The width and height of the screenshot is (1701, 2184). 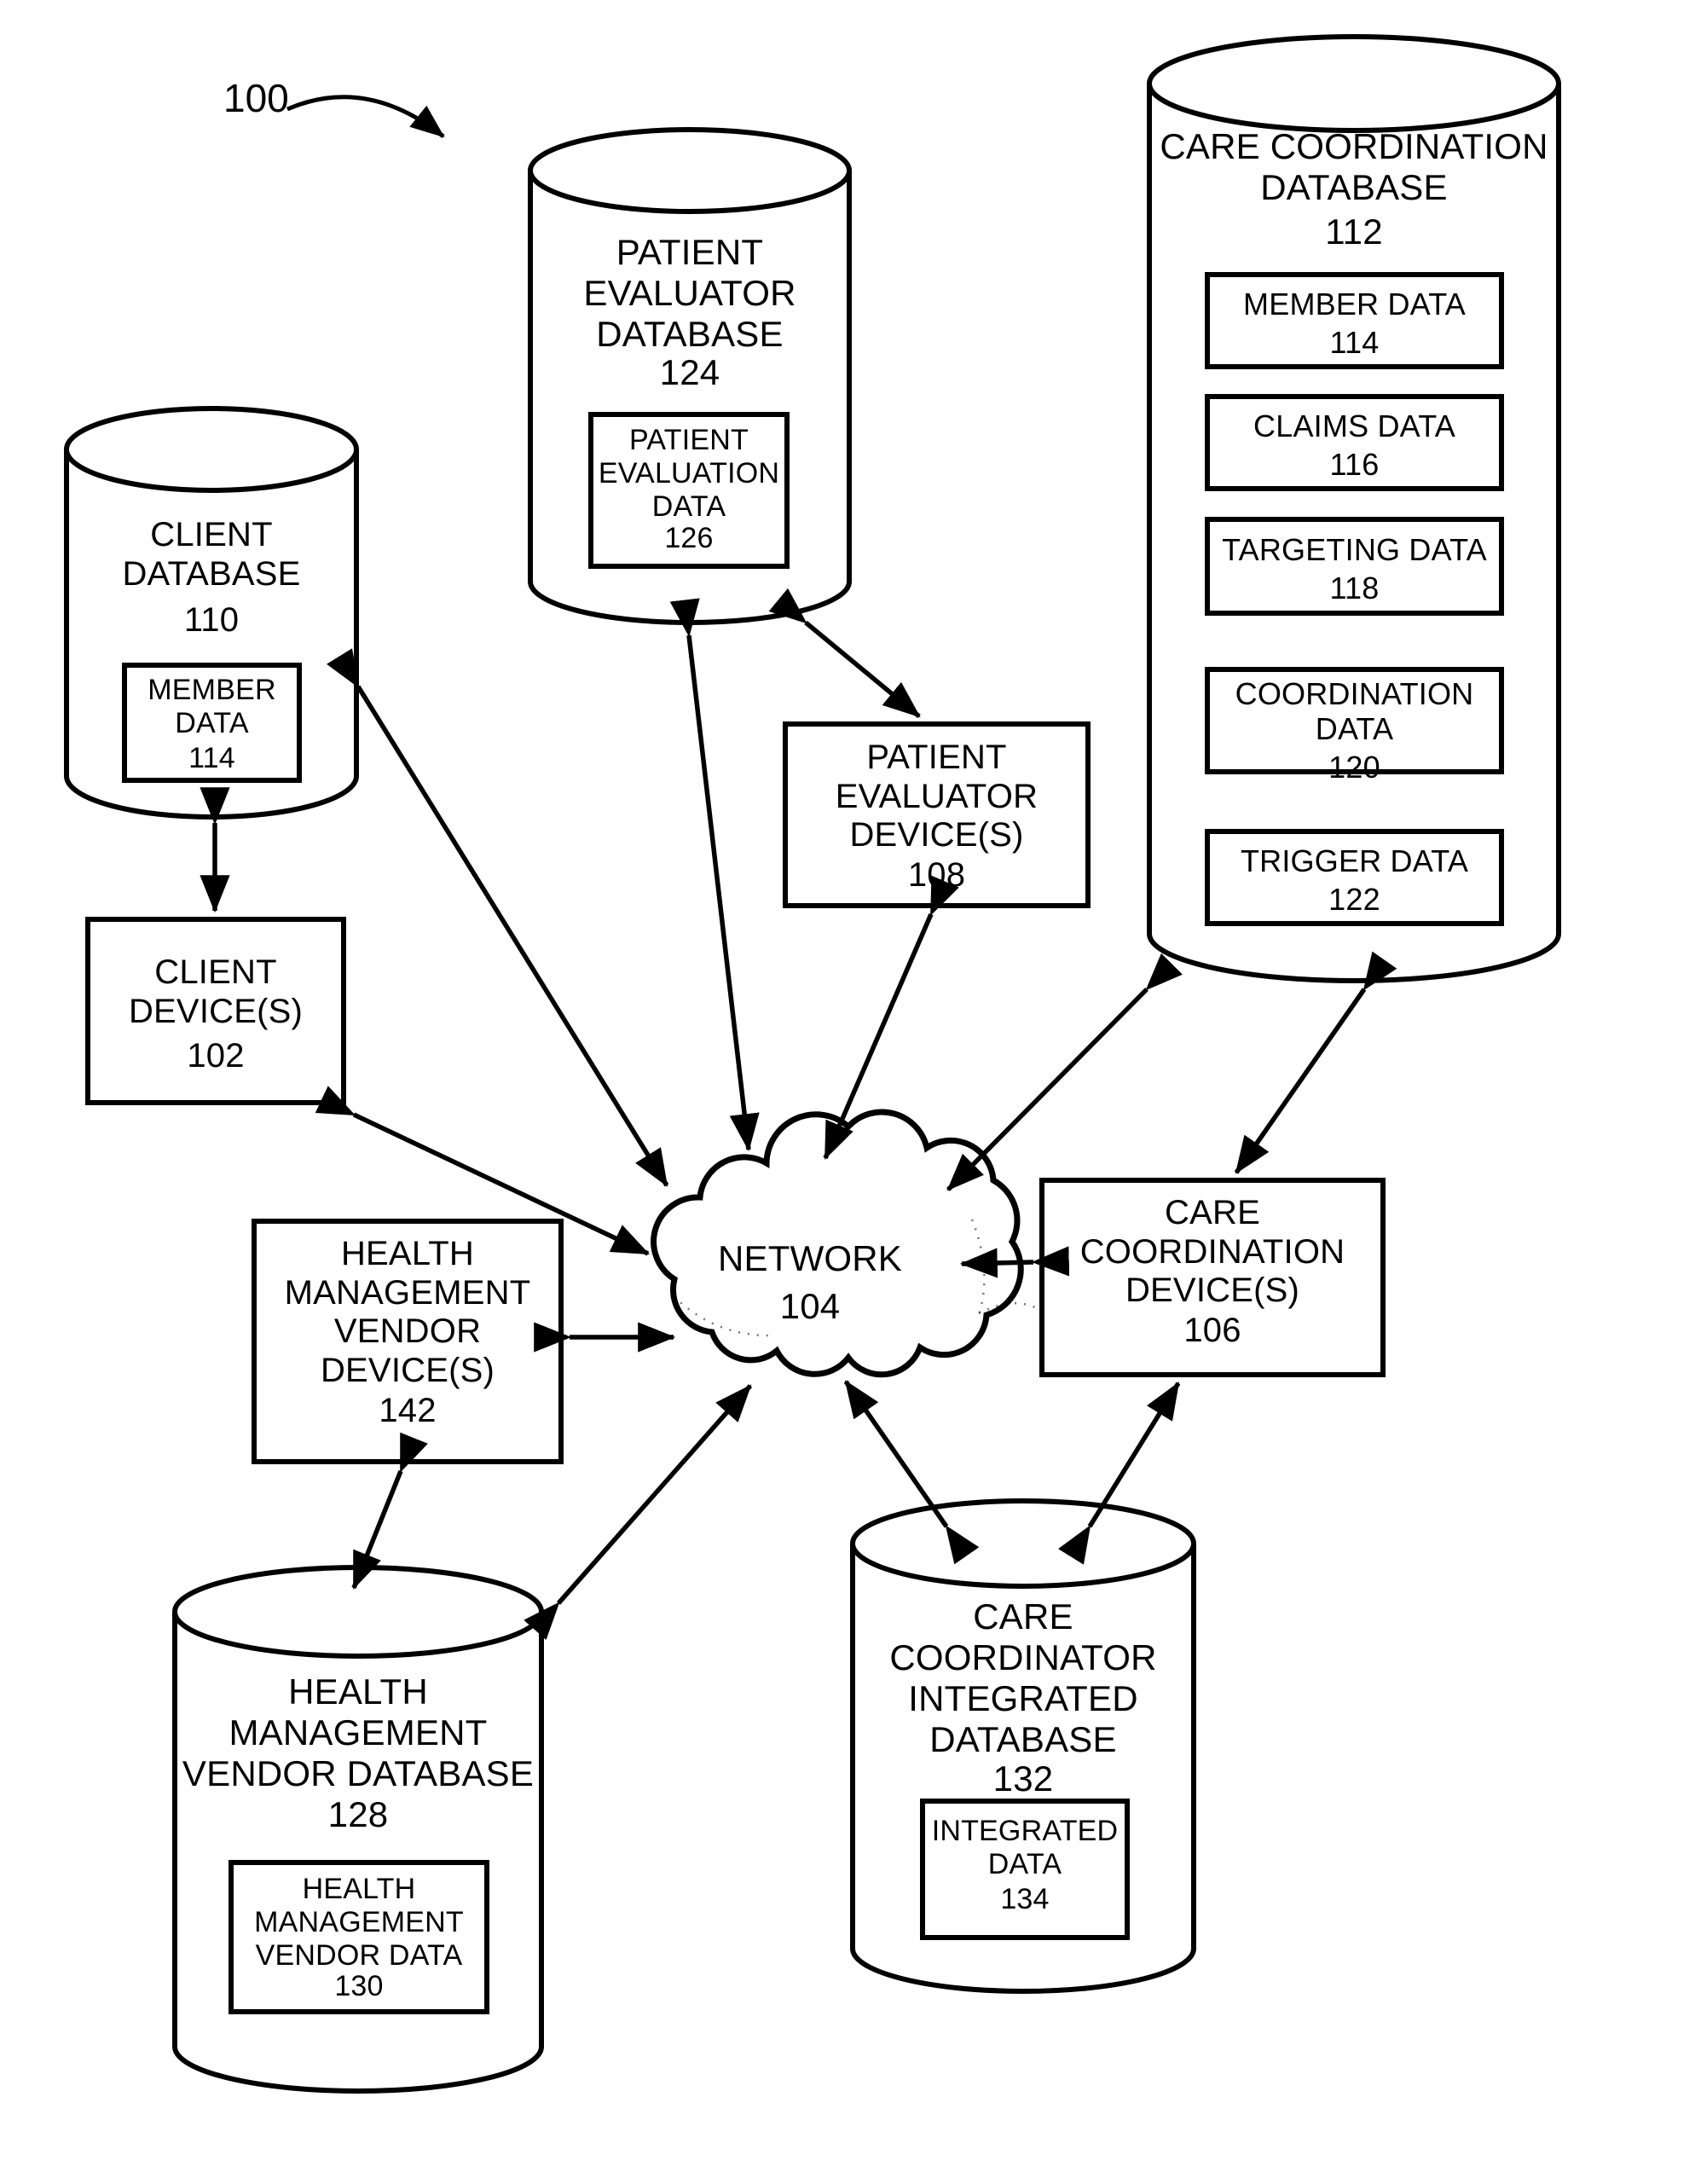 I want to click on hmv-database-ref: 128, so click(x=358, y=1814).